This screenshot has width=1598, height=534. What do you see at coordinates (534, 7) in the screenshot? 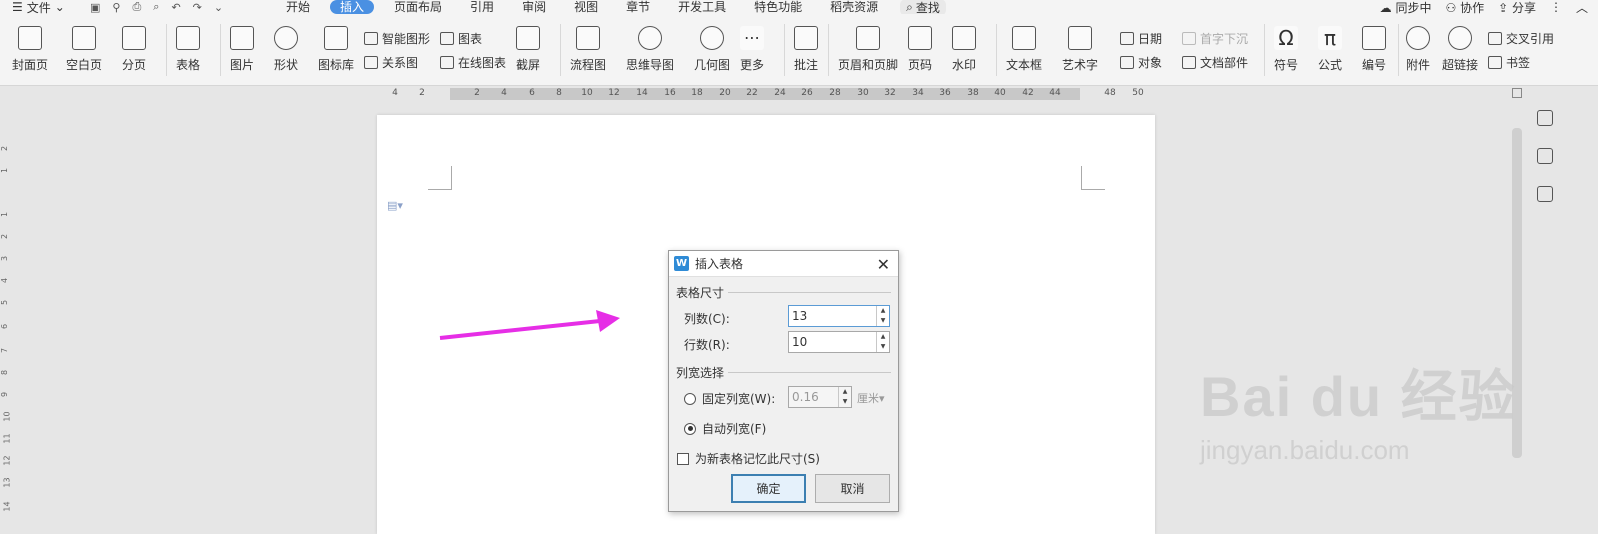
I see `tab-review: 审阅` at bounding box center [534, 7].